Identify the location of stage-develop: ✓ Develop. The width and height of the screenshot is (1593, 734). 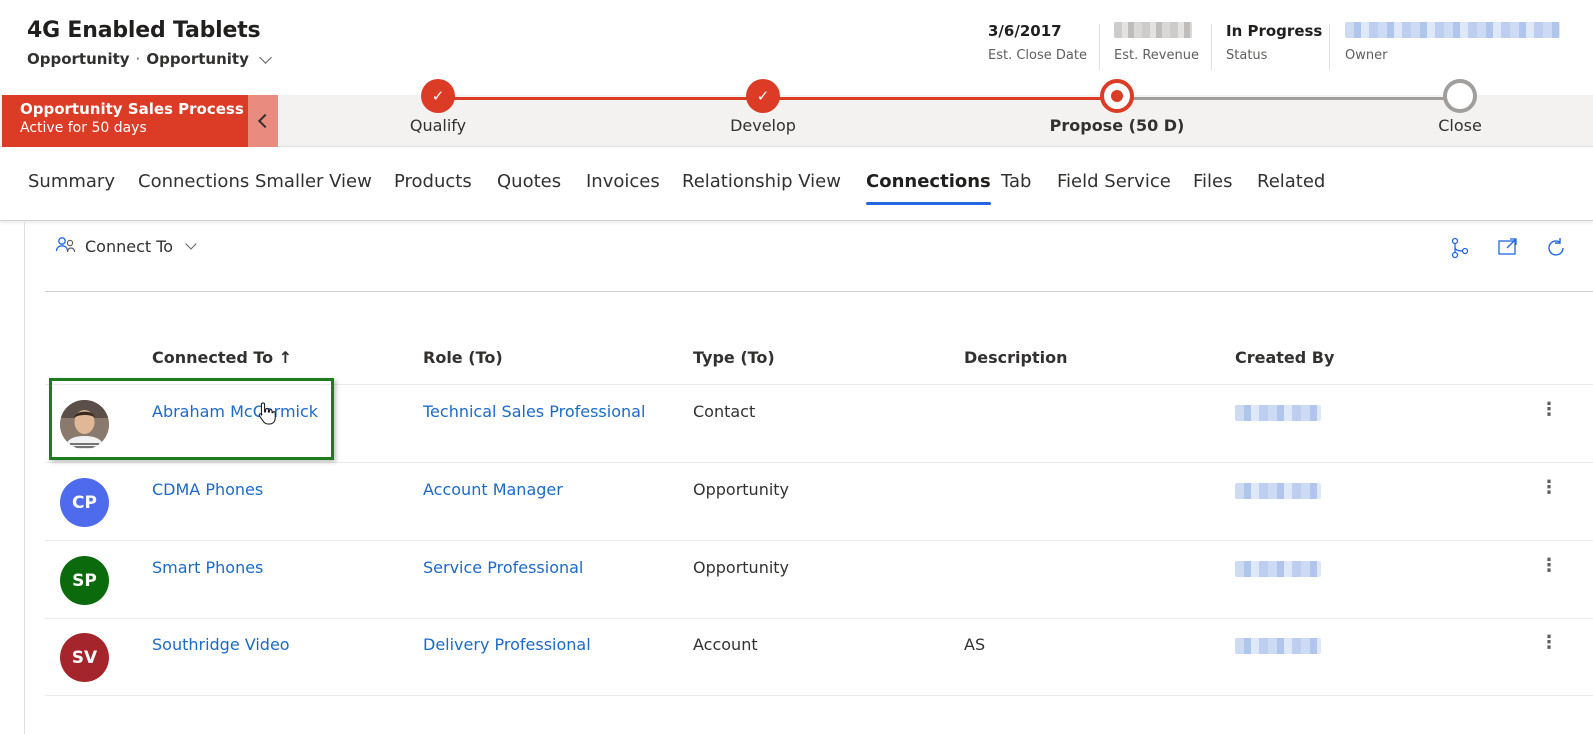
(763, 107).